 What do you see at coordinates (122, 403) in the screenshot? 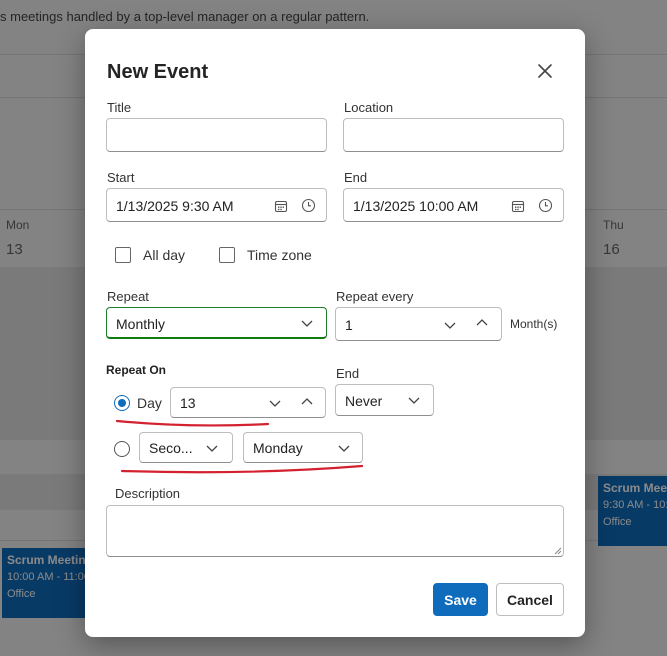
I see `repeat-on-day-radio` at bounding box center [122, 403].